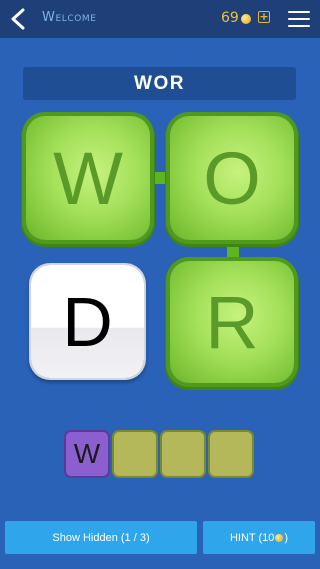 Image resolution: width=320 pixels, height=569 pixels. I want to click on hint-label-suffix: ), so click(286, 537).